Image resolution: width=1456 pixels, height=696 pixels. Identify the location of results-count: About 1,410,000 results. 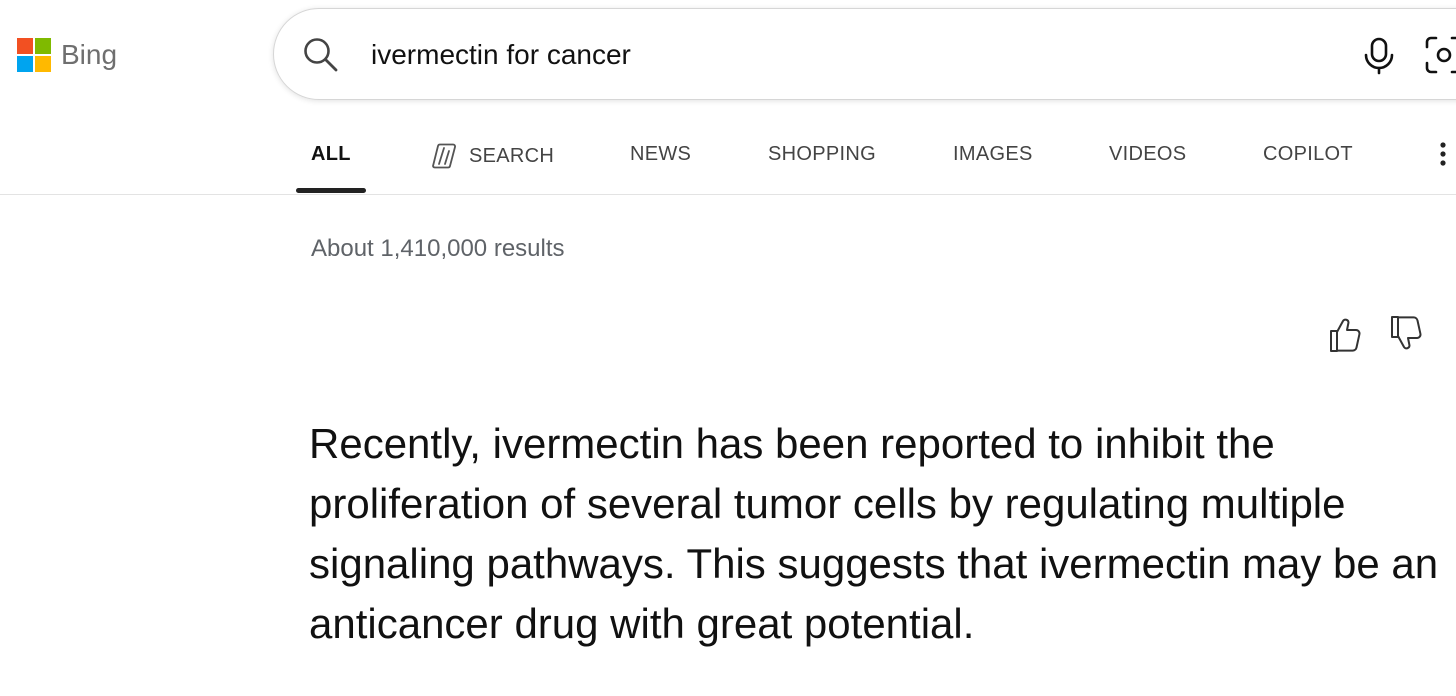
(438, 248).